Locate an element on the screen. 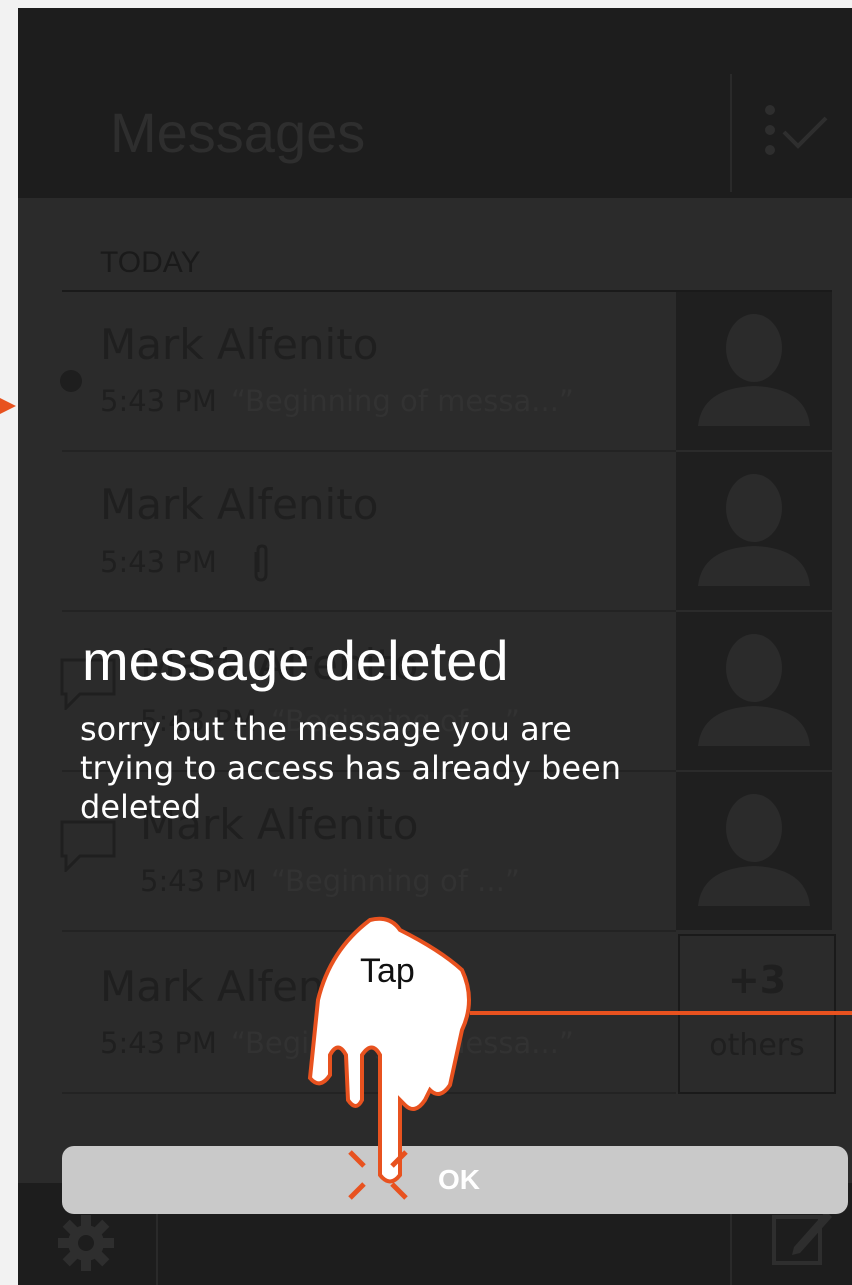 The width and height of the screenshot is (852, 1285). tap-label: Tap is located at coordinates (387, 971).